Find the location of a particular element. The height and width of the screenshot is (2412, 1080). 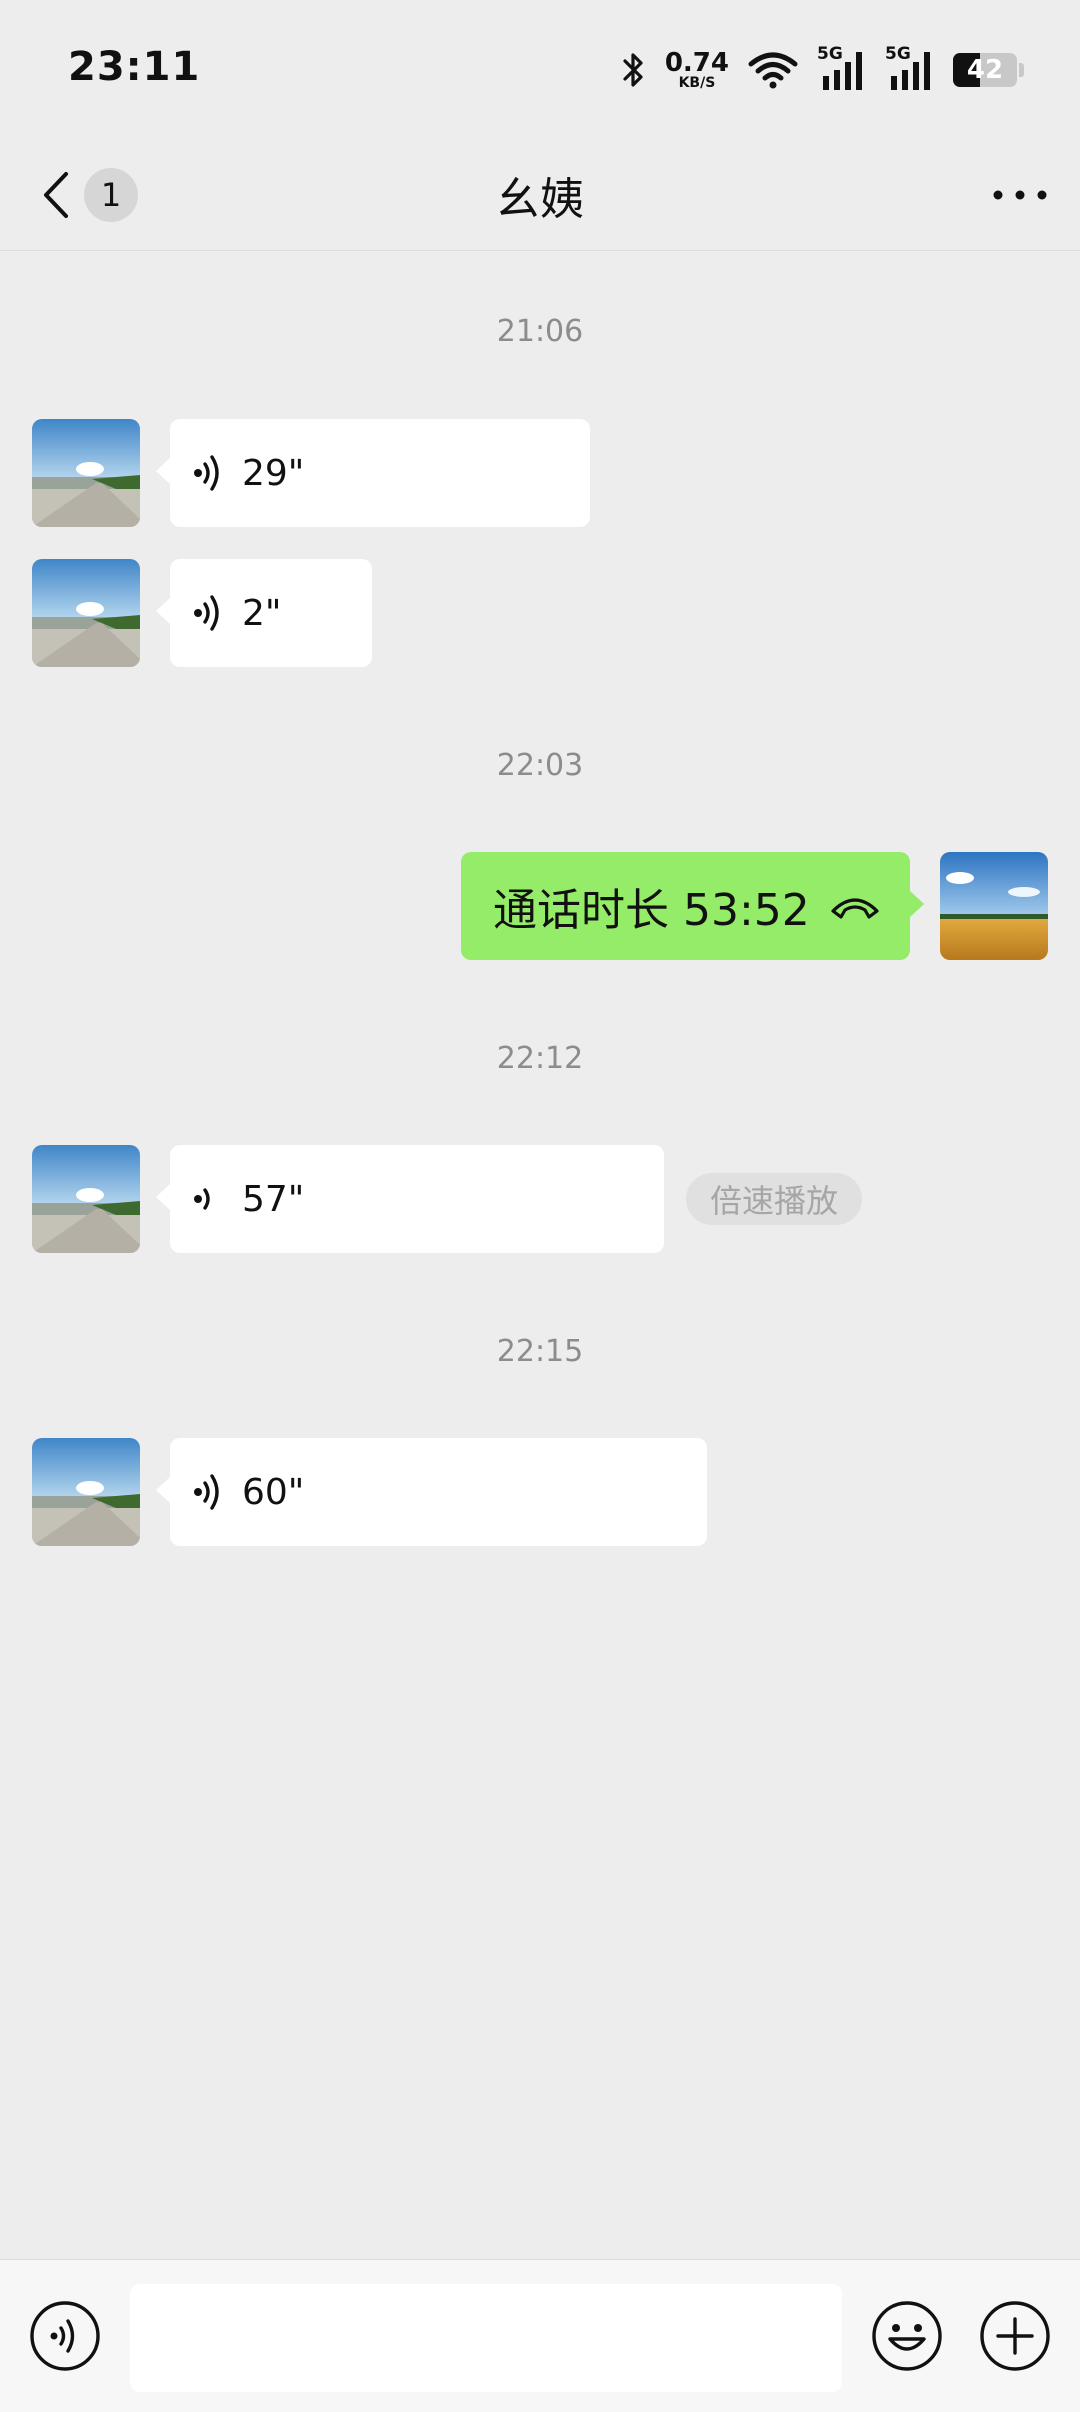

my-avatar is located at coordinates (994, 906).